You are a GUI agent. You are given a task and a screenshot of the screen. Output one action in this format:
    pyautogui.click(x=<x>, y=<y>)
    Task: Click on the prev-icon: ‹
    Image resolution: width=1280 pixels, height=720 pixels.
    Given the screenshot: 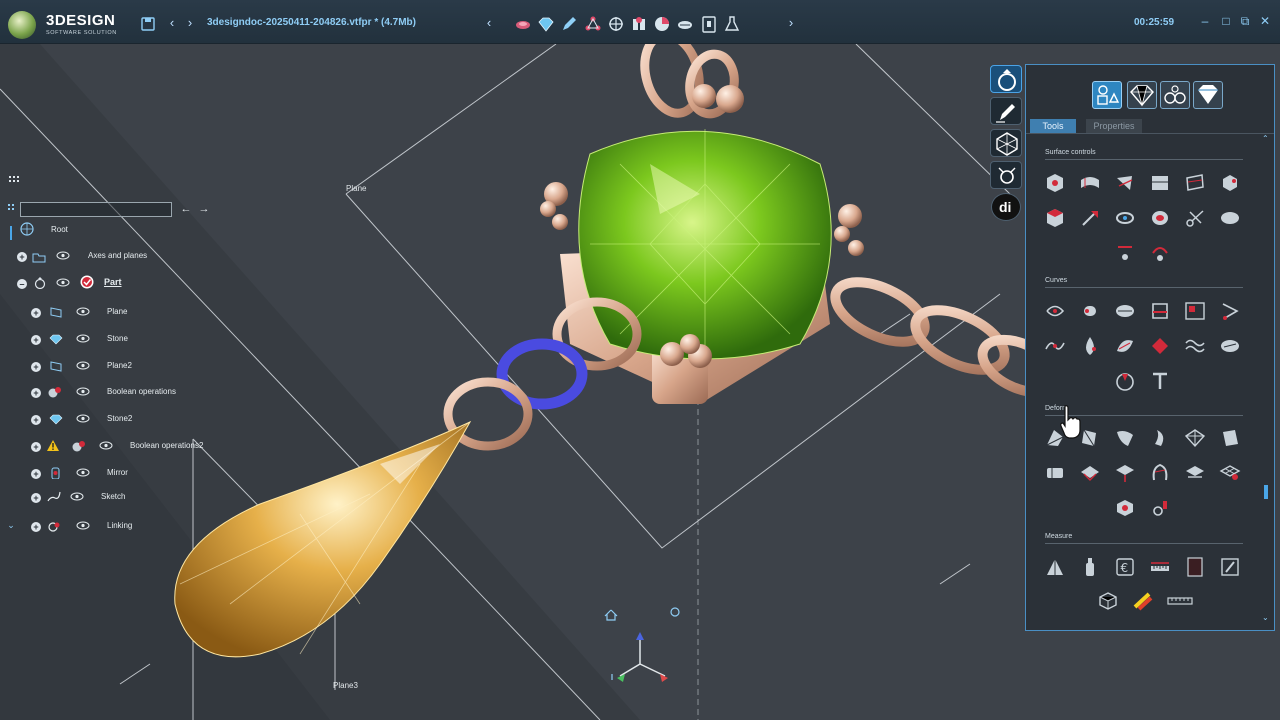 What is the action you would take?
    pyautogui.click(x=489, y=23)
    